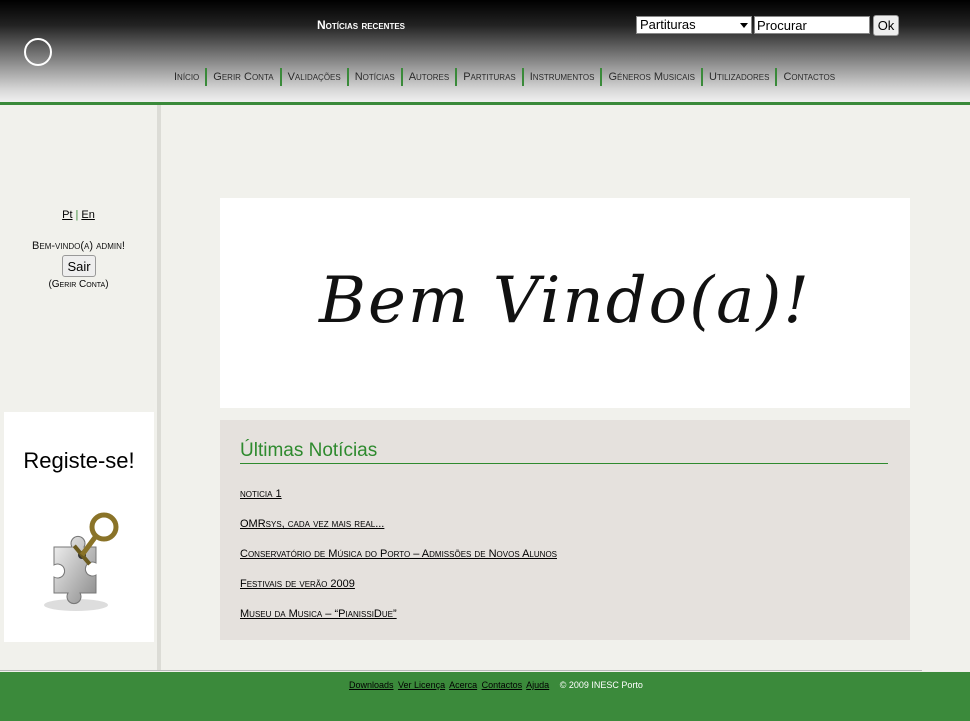  What do you see at coordinates (421, 685) in the screenshot?
I see `footer-link-licenca: Ver Licença` at bounding box center [421, 685].